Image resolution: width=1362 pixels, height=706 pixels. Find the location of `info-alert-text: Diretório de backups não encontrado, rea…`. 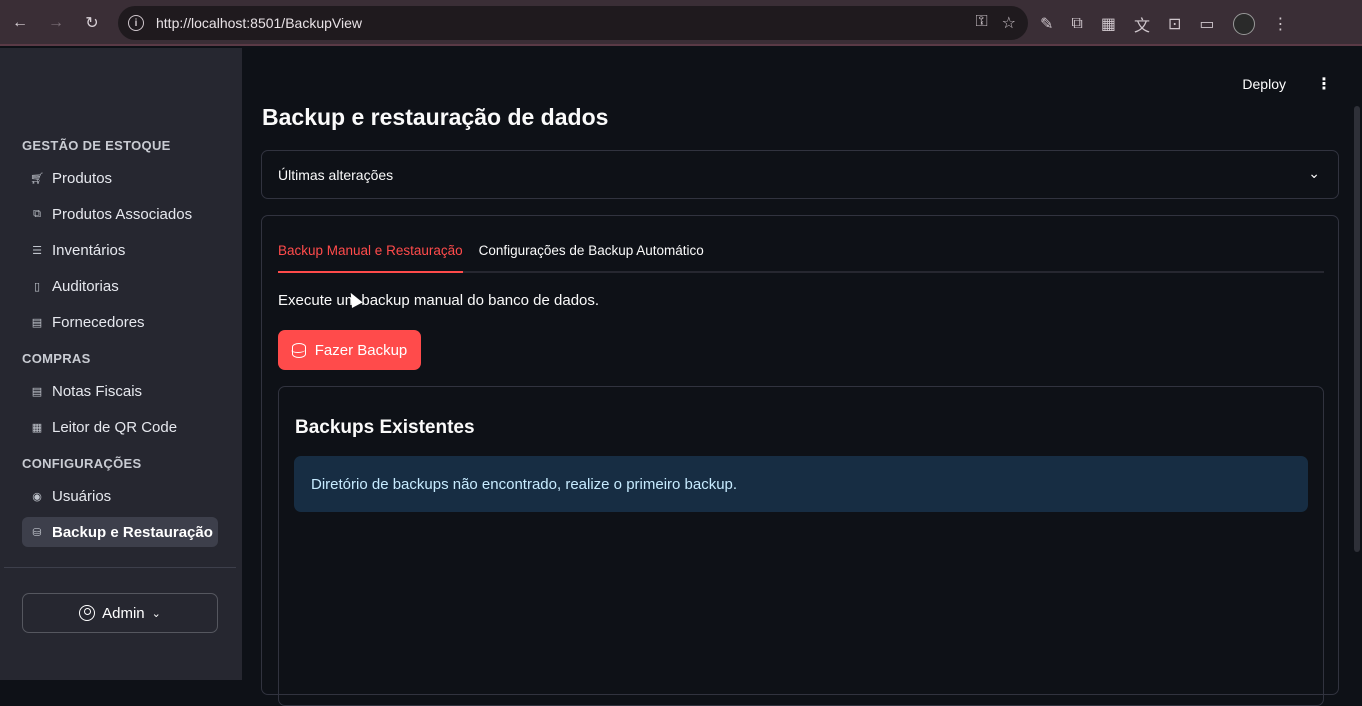

info-alert-text: Diretório de backups não encontrado, rea… is located at coordinates (524, 484).